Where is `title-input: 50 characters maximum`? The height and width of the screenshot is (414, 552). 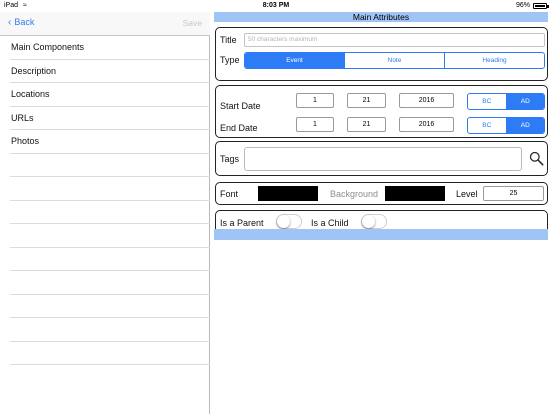 title-input: 50 characters maximum is located at coordinates (394, 40).